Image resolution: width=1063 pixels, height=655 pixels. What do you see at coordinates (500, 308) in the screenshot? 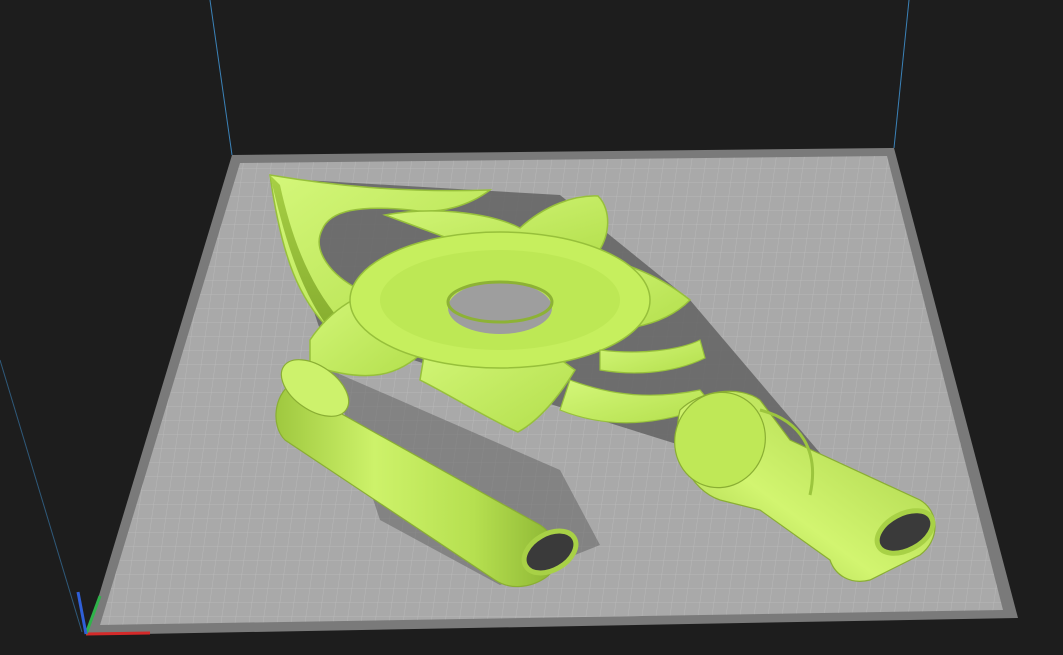
I see `flower-center-hole` at bounding box center [500, 308].